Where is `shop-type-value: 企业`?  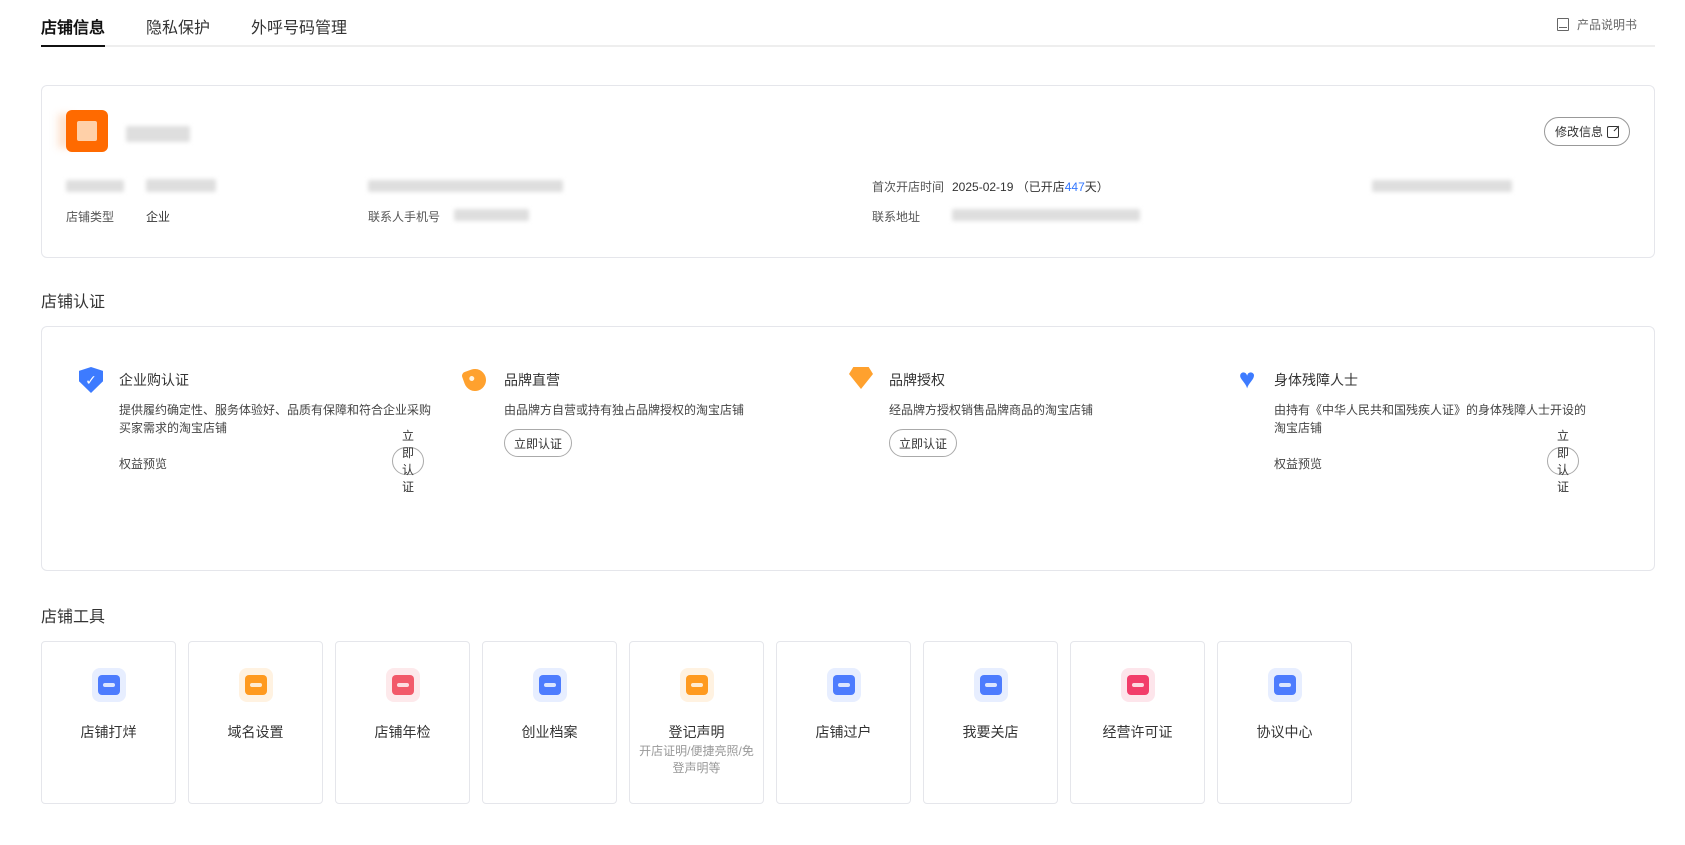
shop-type-value: 企业 is located at coordinates (158, 217).